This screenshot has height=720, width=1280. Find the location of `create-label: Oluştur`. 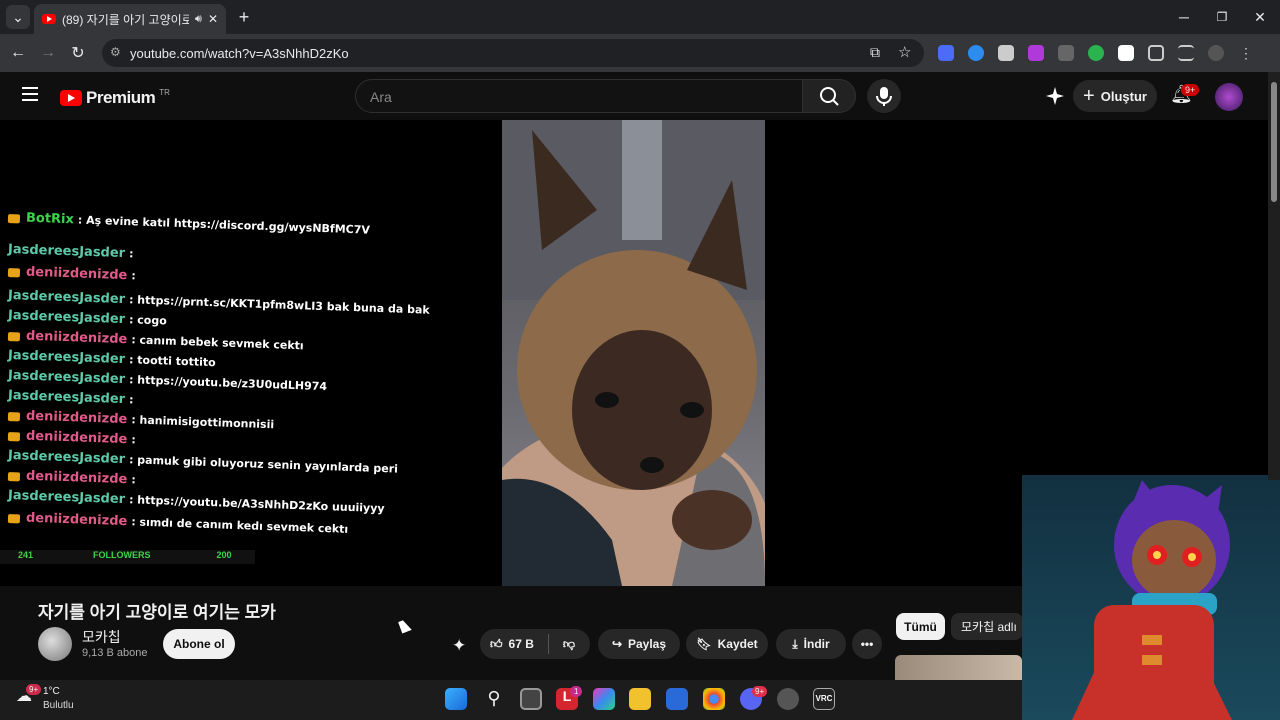

create-label: Oluştur is located at coordinates (1123, 96).